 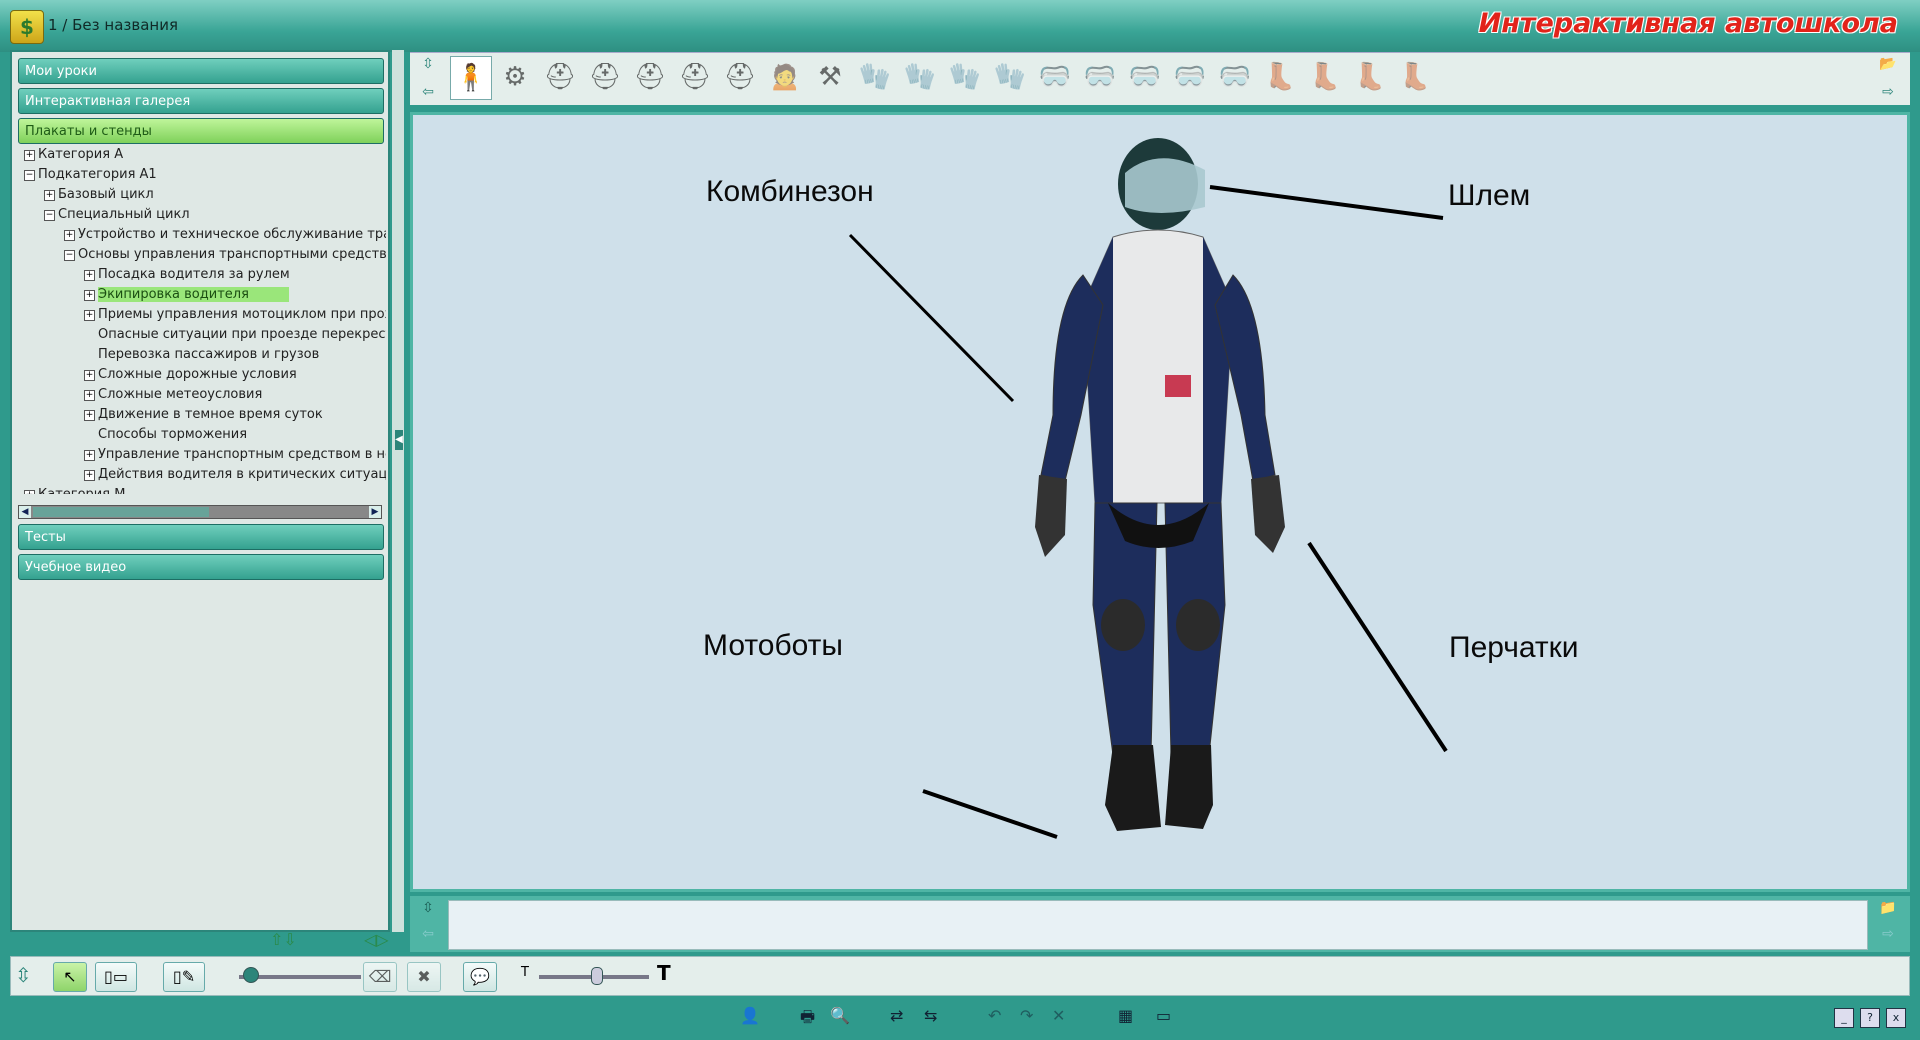 What do you see at coordinates (375, 512) in the screenshot?
I see `scroll-right-icon: ▶` at bounding box center [375, 512].